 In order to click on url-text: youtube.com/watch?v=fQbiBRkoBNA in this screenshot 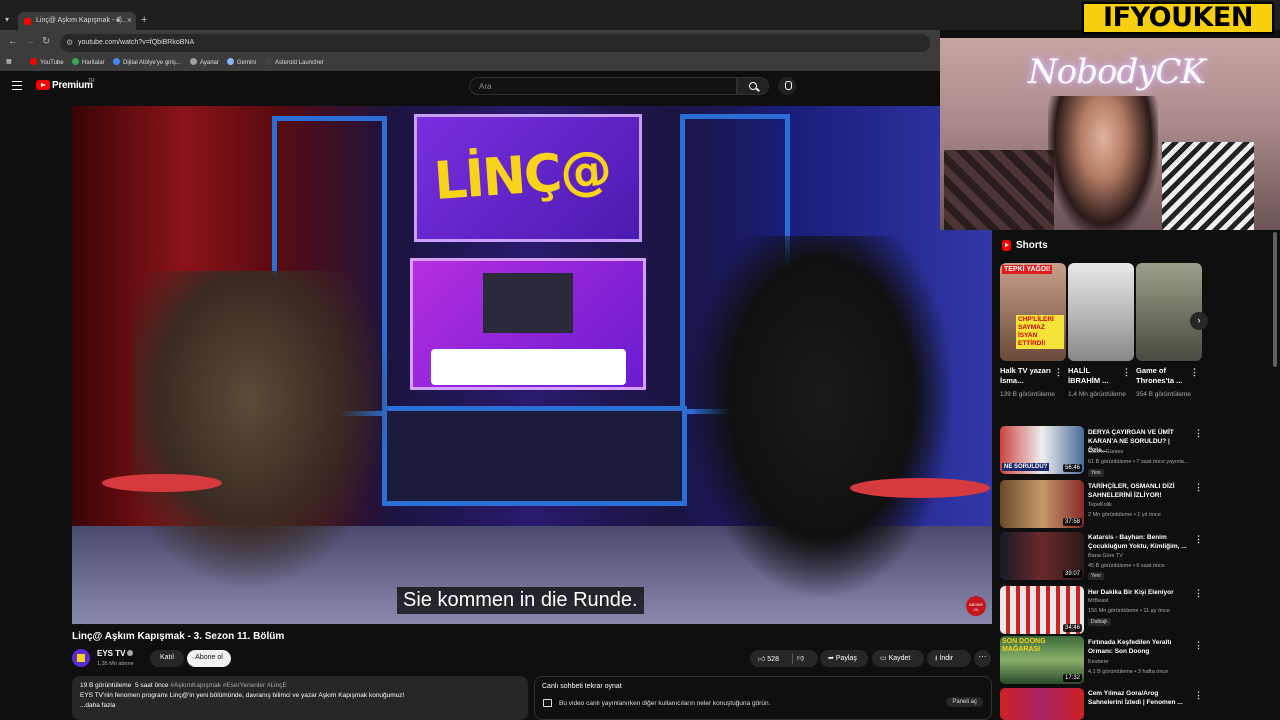, I will do `click(136, 42)`.